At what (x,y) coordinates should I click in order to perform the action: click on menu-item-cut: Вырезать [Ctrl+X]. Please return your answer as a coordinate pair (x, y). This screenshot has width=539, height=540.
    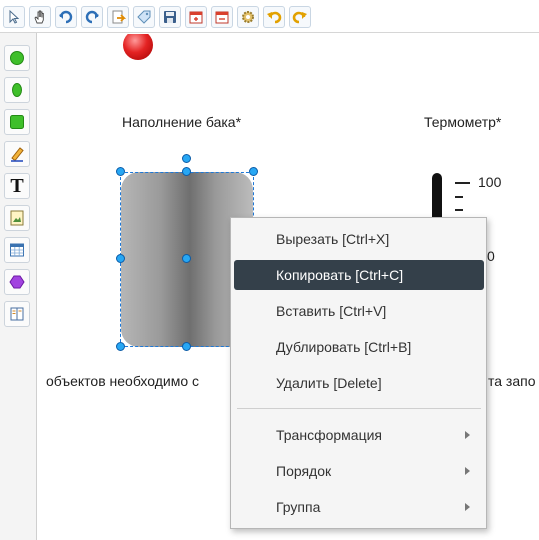
    Looking at the image, I should click on (359, 239).